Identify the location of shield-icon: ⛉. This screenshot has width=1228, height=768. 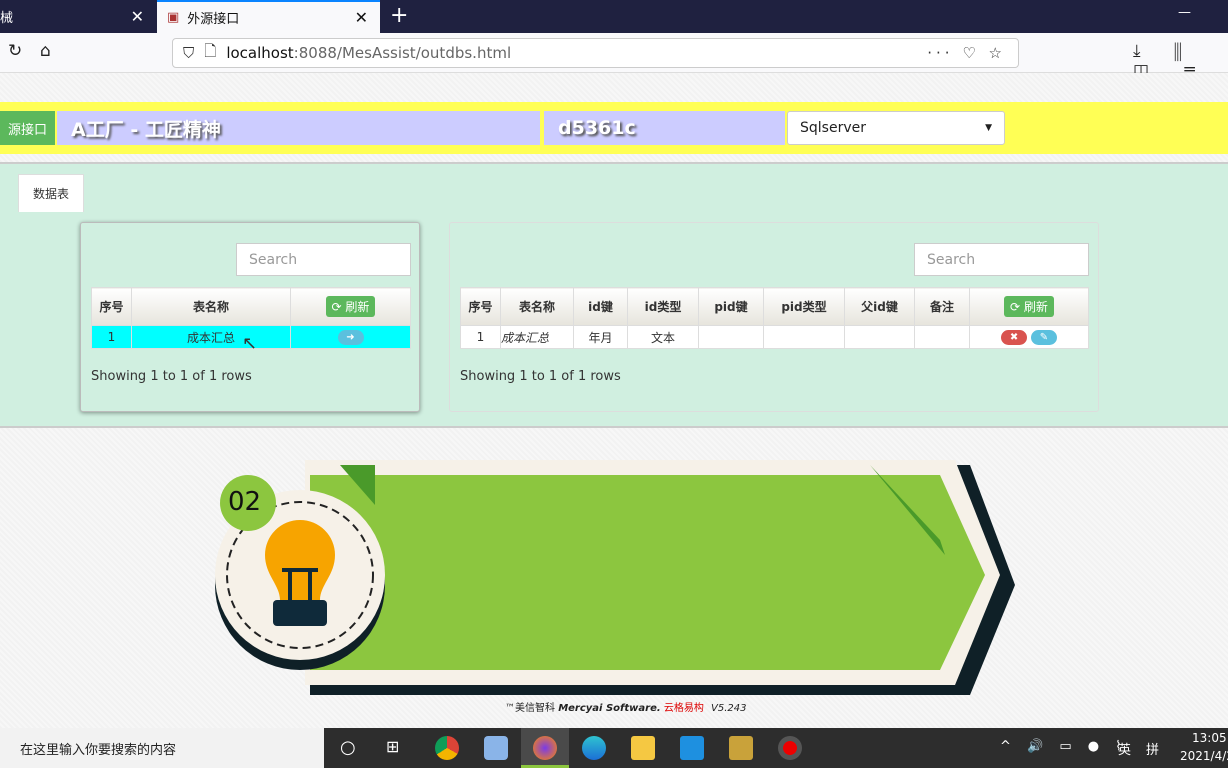
(189, 53).